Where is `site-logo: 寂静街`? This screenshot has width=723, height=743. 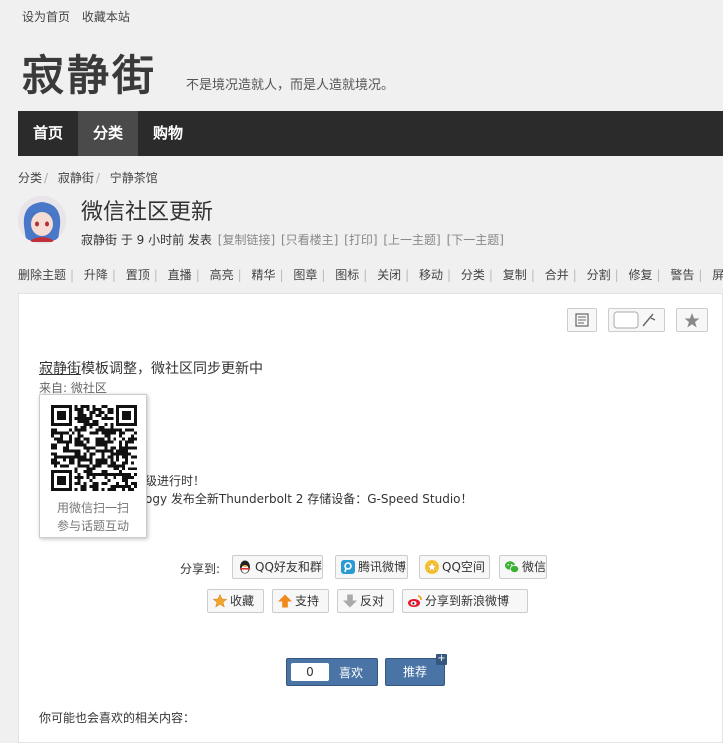
site-logo: 寂静街 is located at coordinates (89, 72).